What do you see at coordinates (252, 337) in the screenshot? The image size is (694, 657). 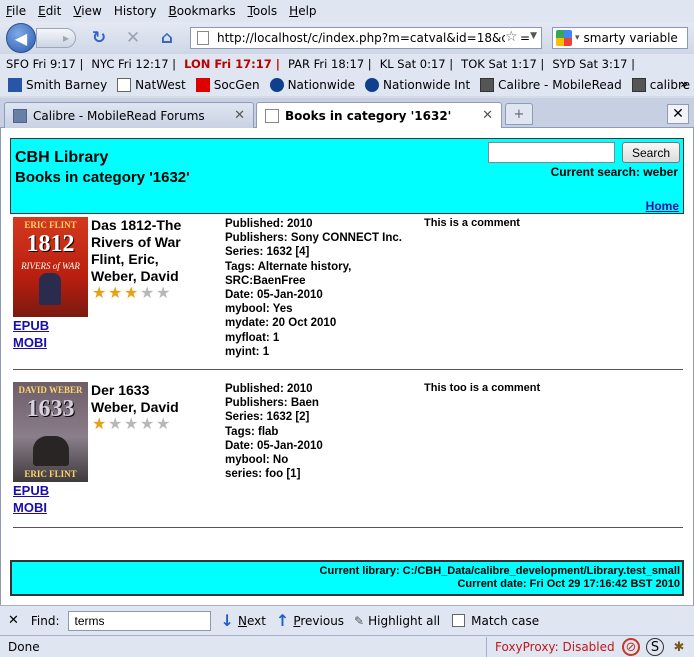 I see `meta-myfloat: myfloat: 1` at bounding box center [252, 337].